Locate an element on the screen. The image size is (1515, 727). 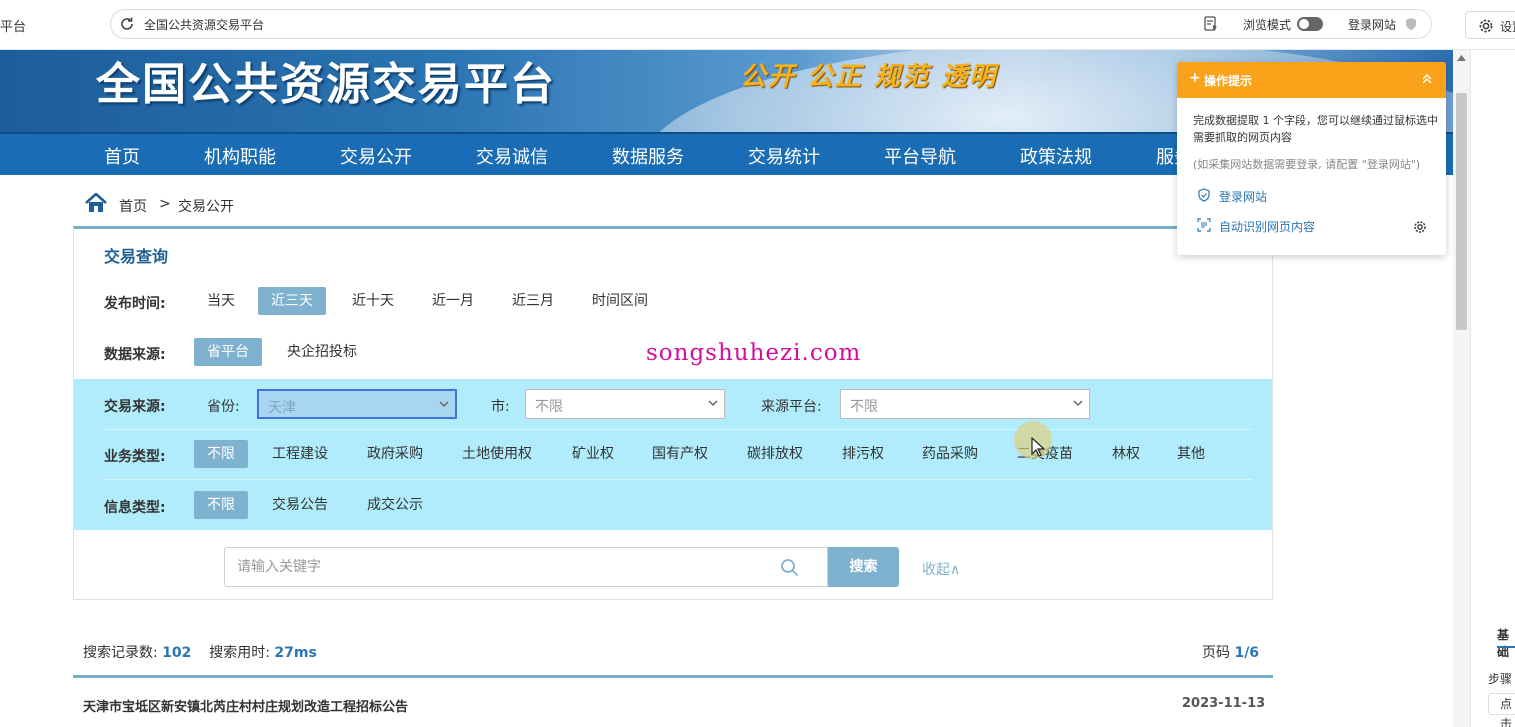
nav-item-credit: 交易诚信 is located at coordinates (512, 156).